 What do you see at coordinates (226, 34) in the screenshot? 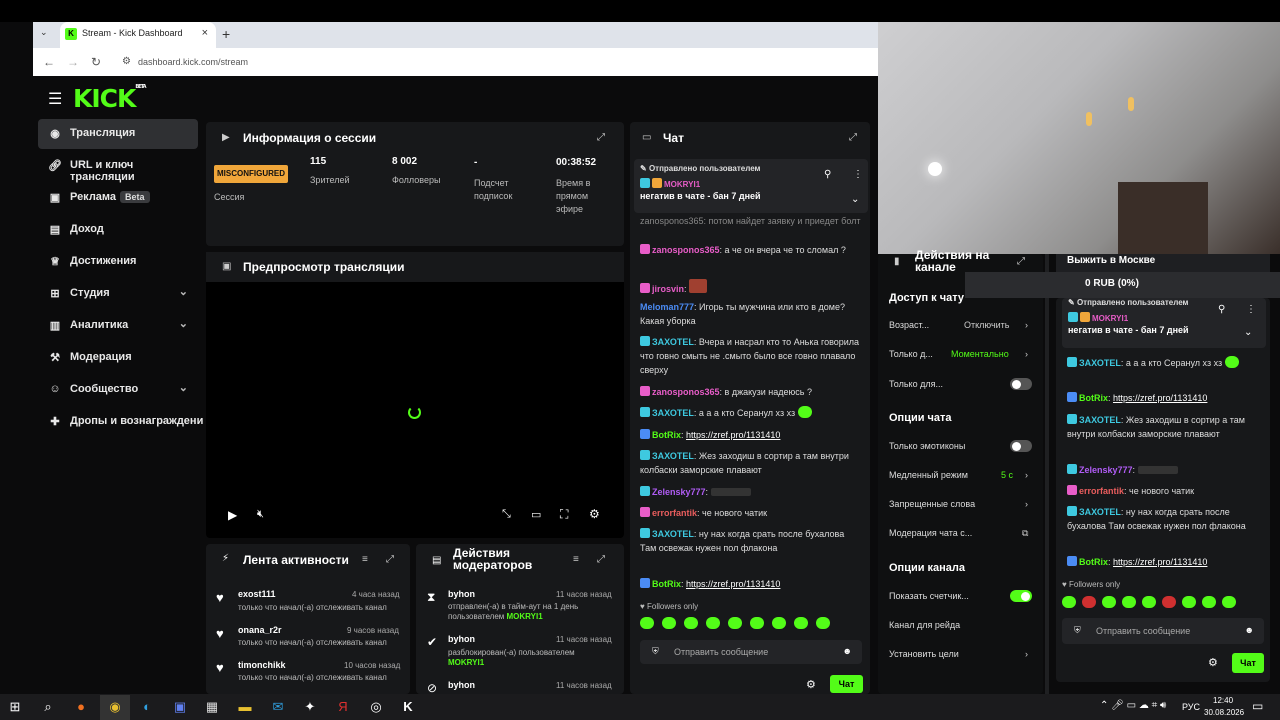
I see `new-tab-button: +` at bounding box center [226, 34].